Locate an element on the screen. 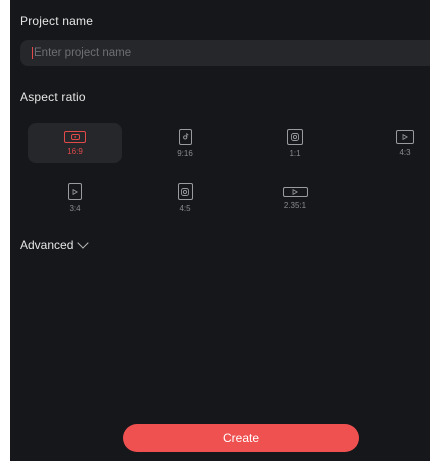 Image resolution: width=430 pixels, height=461 pixels. aspect-option-1-1: 1:1 is located at coordinates (295, 143).